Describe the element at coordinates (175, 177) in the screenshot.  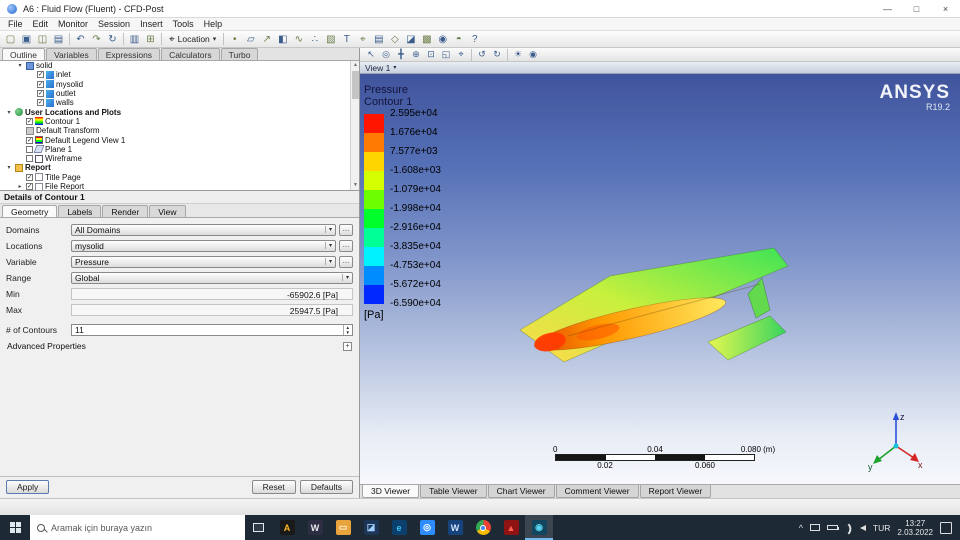
I see `tree-item-title-page: ✓ Title Page` at that location.